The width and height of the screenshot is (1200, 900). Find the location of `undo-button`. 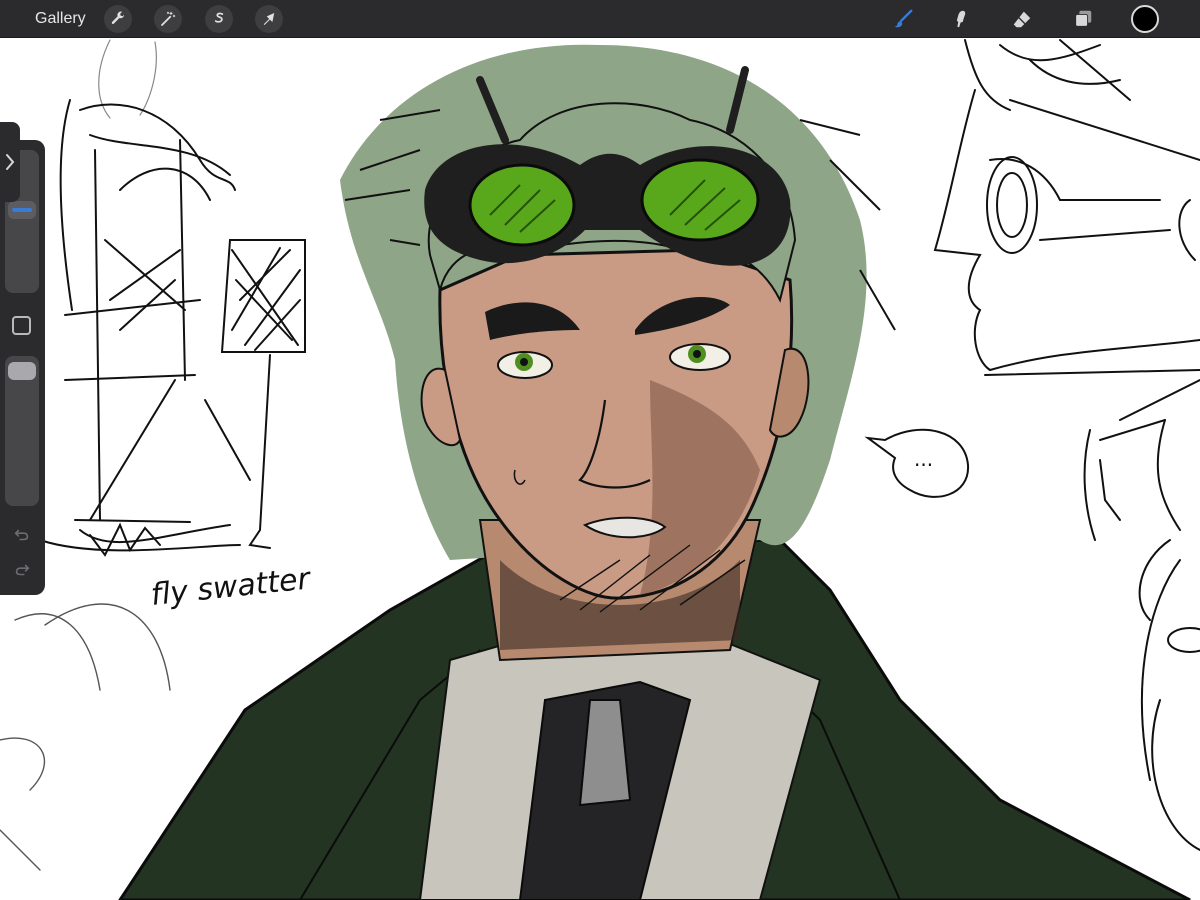

undo-button is located at coordinates (22, 535).